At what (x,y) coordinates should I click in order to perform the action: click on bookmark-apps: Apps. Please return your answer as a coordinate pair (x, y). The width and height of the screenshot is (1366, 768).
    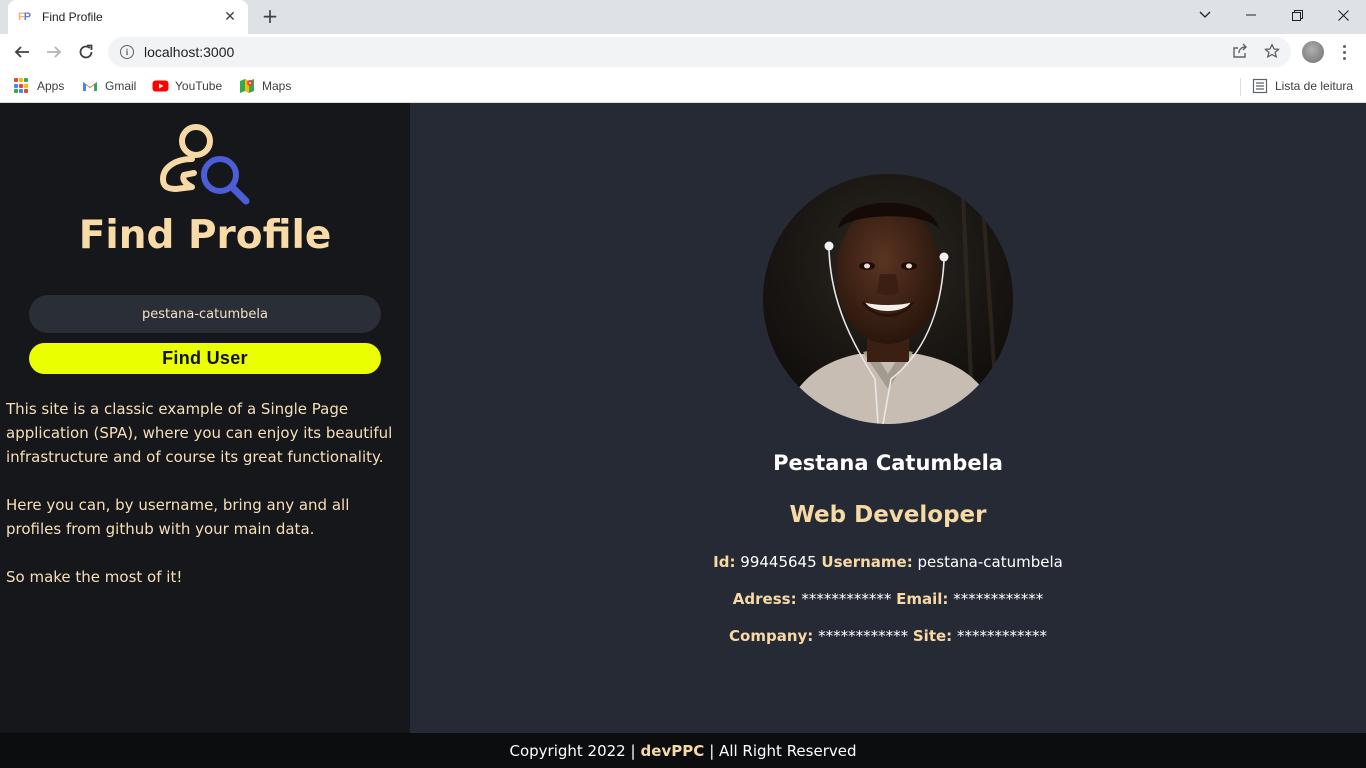
    Looking at the image, I should click on (39, 86).